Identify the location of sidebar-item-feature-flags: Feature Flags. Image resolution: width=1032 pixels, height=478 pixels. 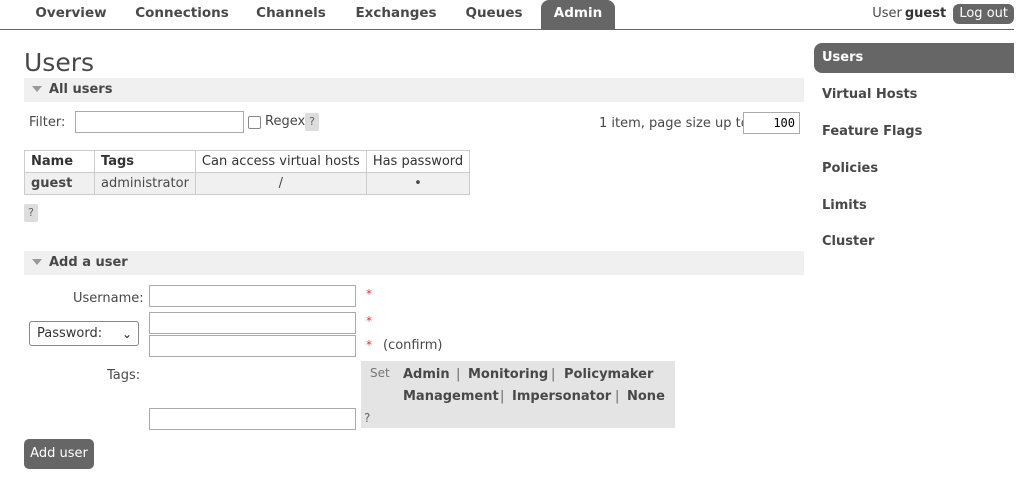
(914, 132).